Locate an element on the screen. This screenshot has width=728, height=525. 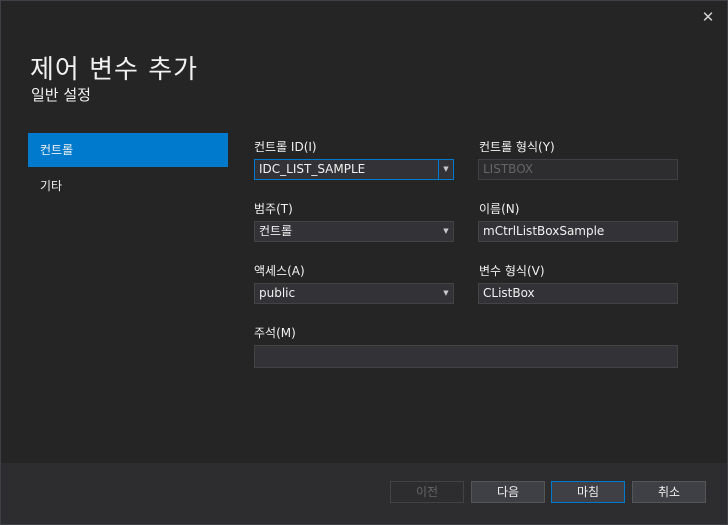
settings-nav: 컨트롤 기타 is located at coordinates (128, 169).